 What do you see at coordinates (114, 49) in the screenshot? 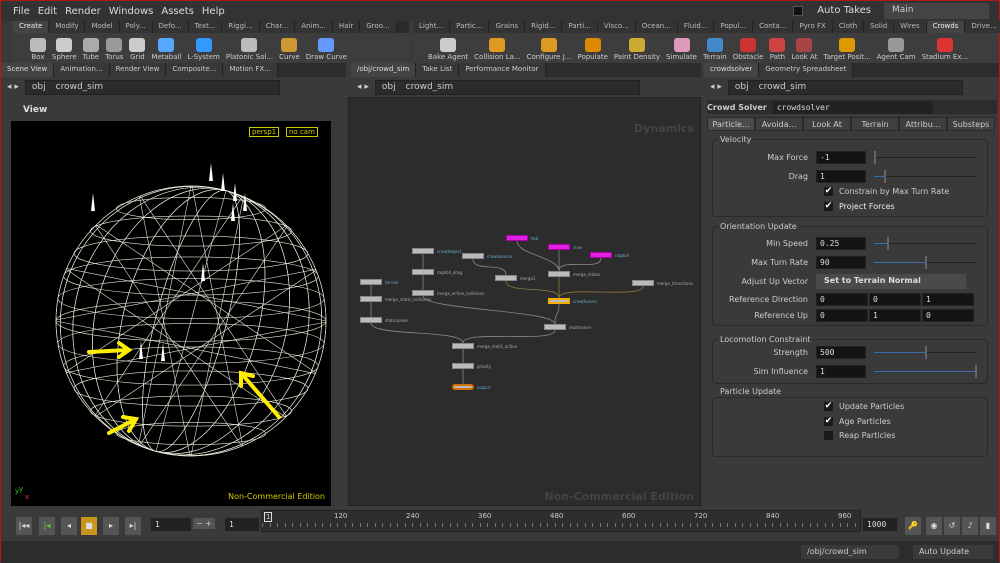
I see `tool-torus: Torus` at bounding box center [114, 49].